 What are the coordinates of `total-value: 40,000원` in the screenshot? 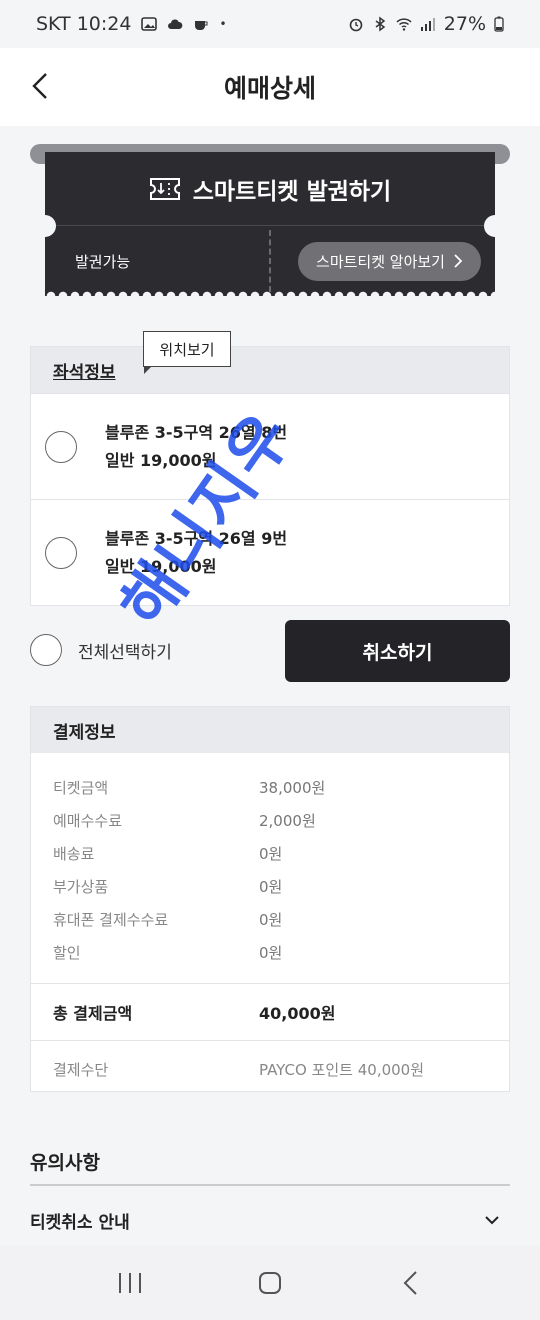 It's located at (297, 1013).